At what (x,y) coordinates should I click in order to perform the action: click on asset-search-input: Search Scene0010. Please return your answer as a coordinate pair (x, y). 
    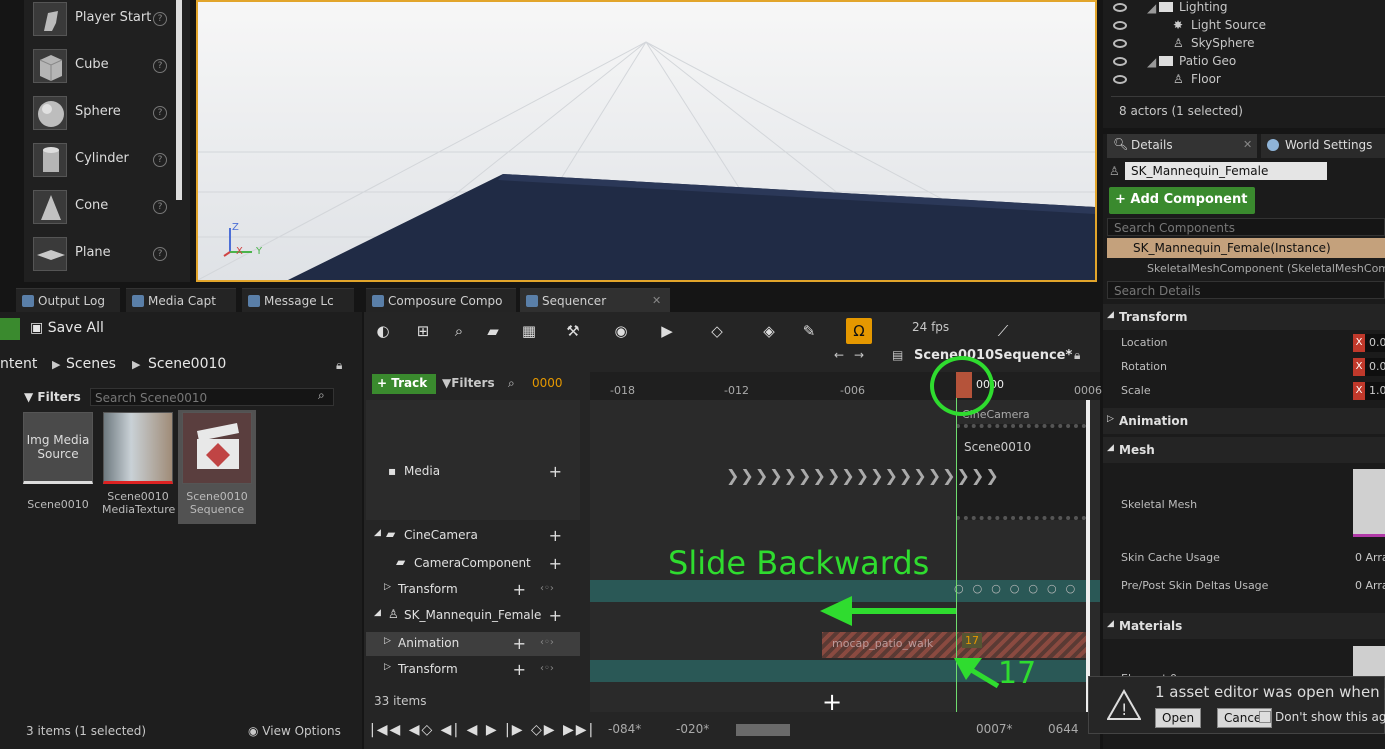
    Looking at the image, I should click on (212, 397).